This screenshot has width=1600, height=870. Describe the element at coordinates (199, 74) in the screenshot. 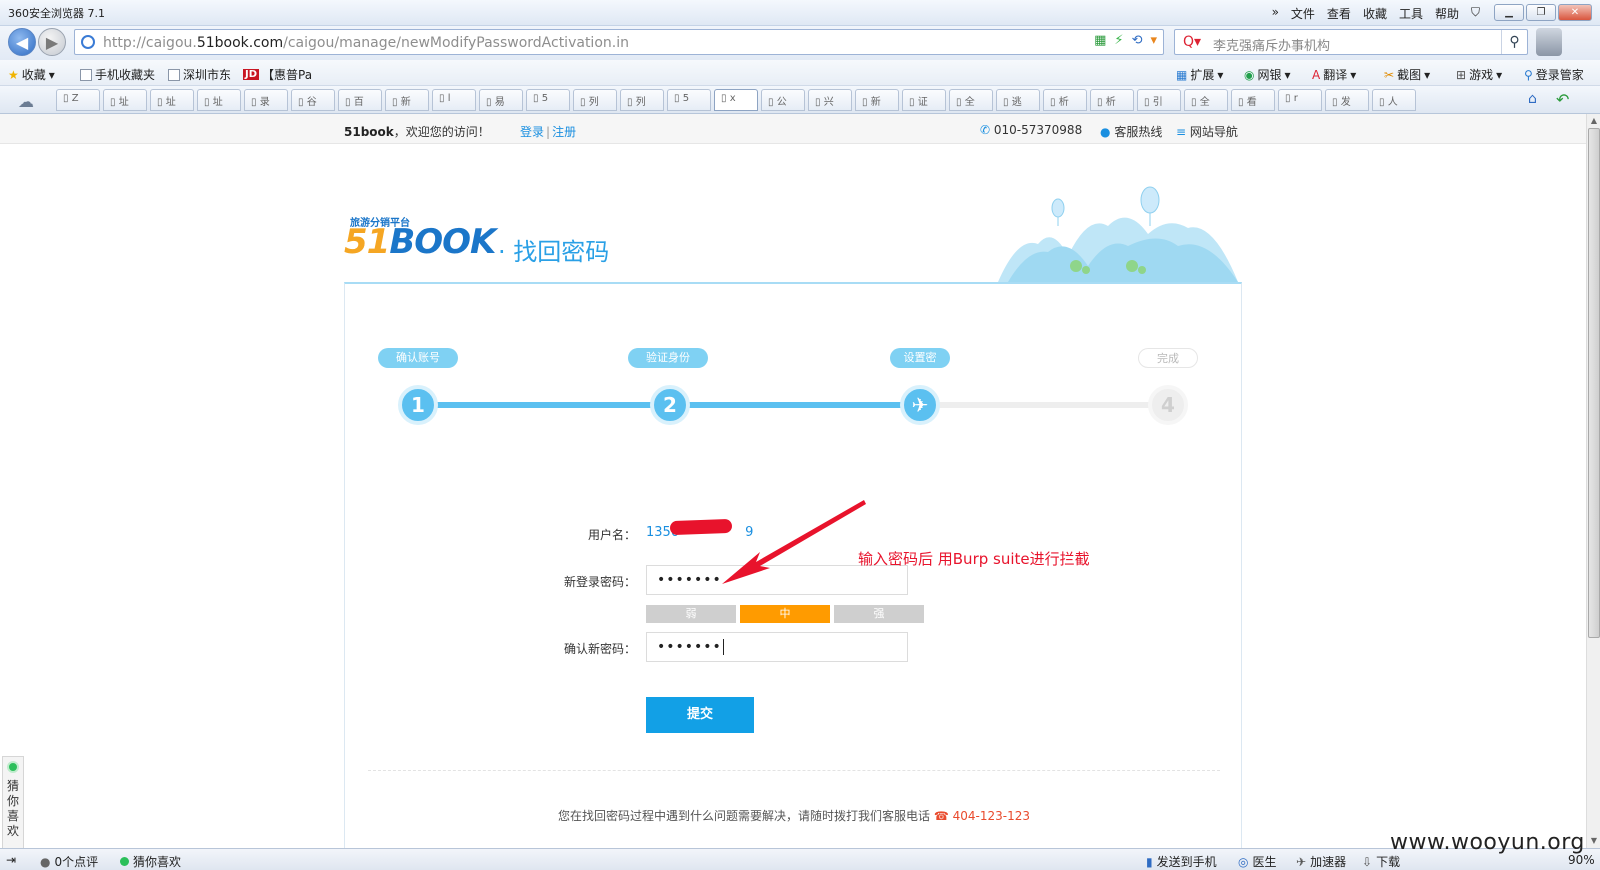

I see `fav-shenzhen: 深圳市东` at that location.